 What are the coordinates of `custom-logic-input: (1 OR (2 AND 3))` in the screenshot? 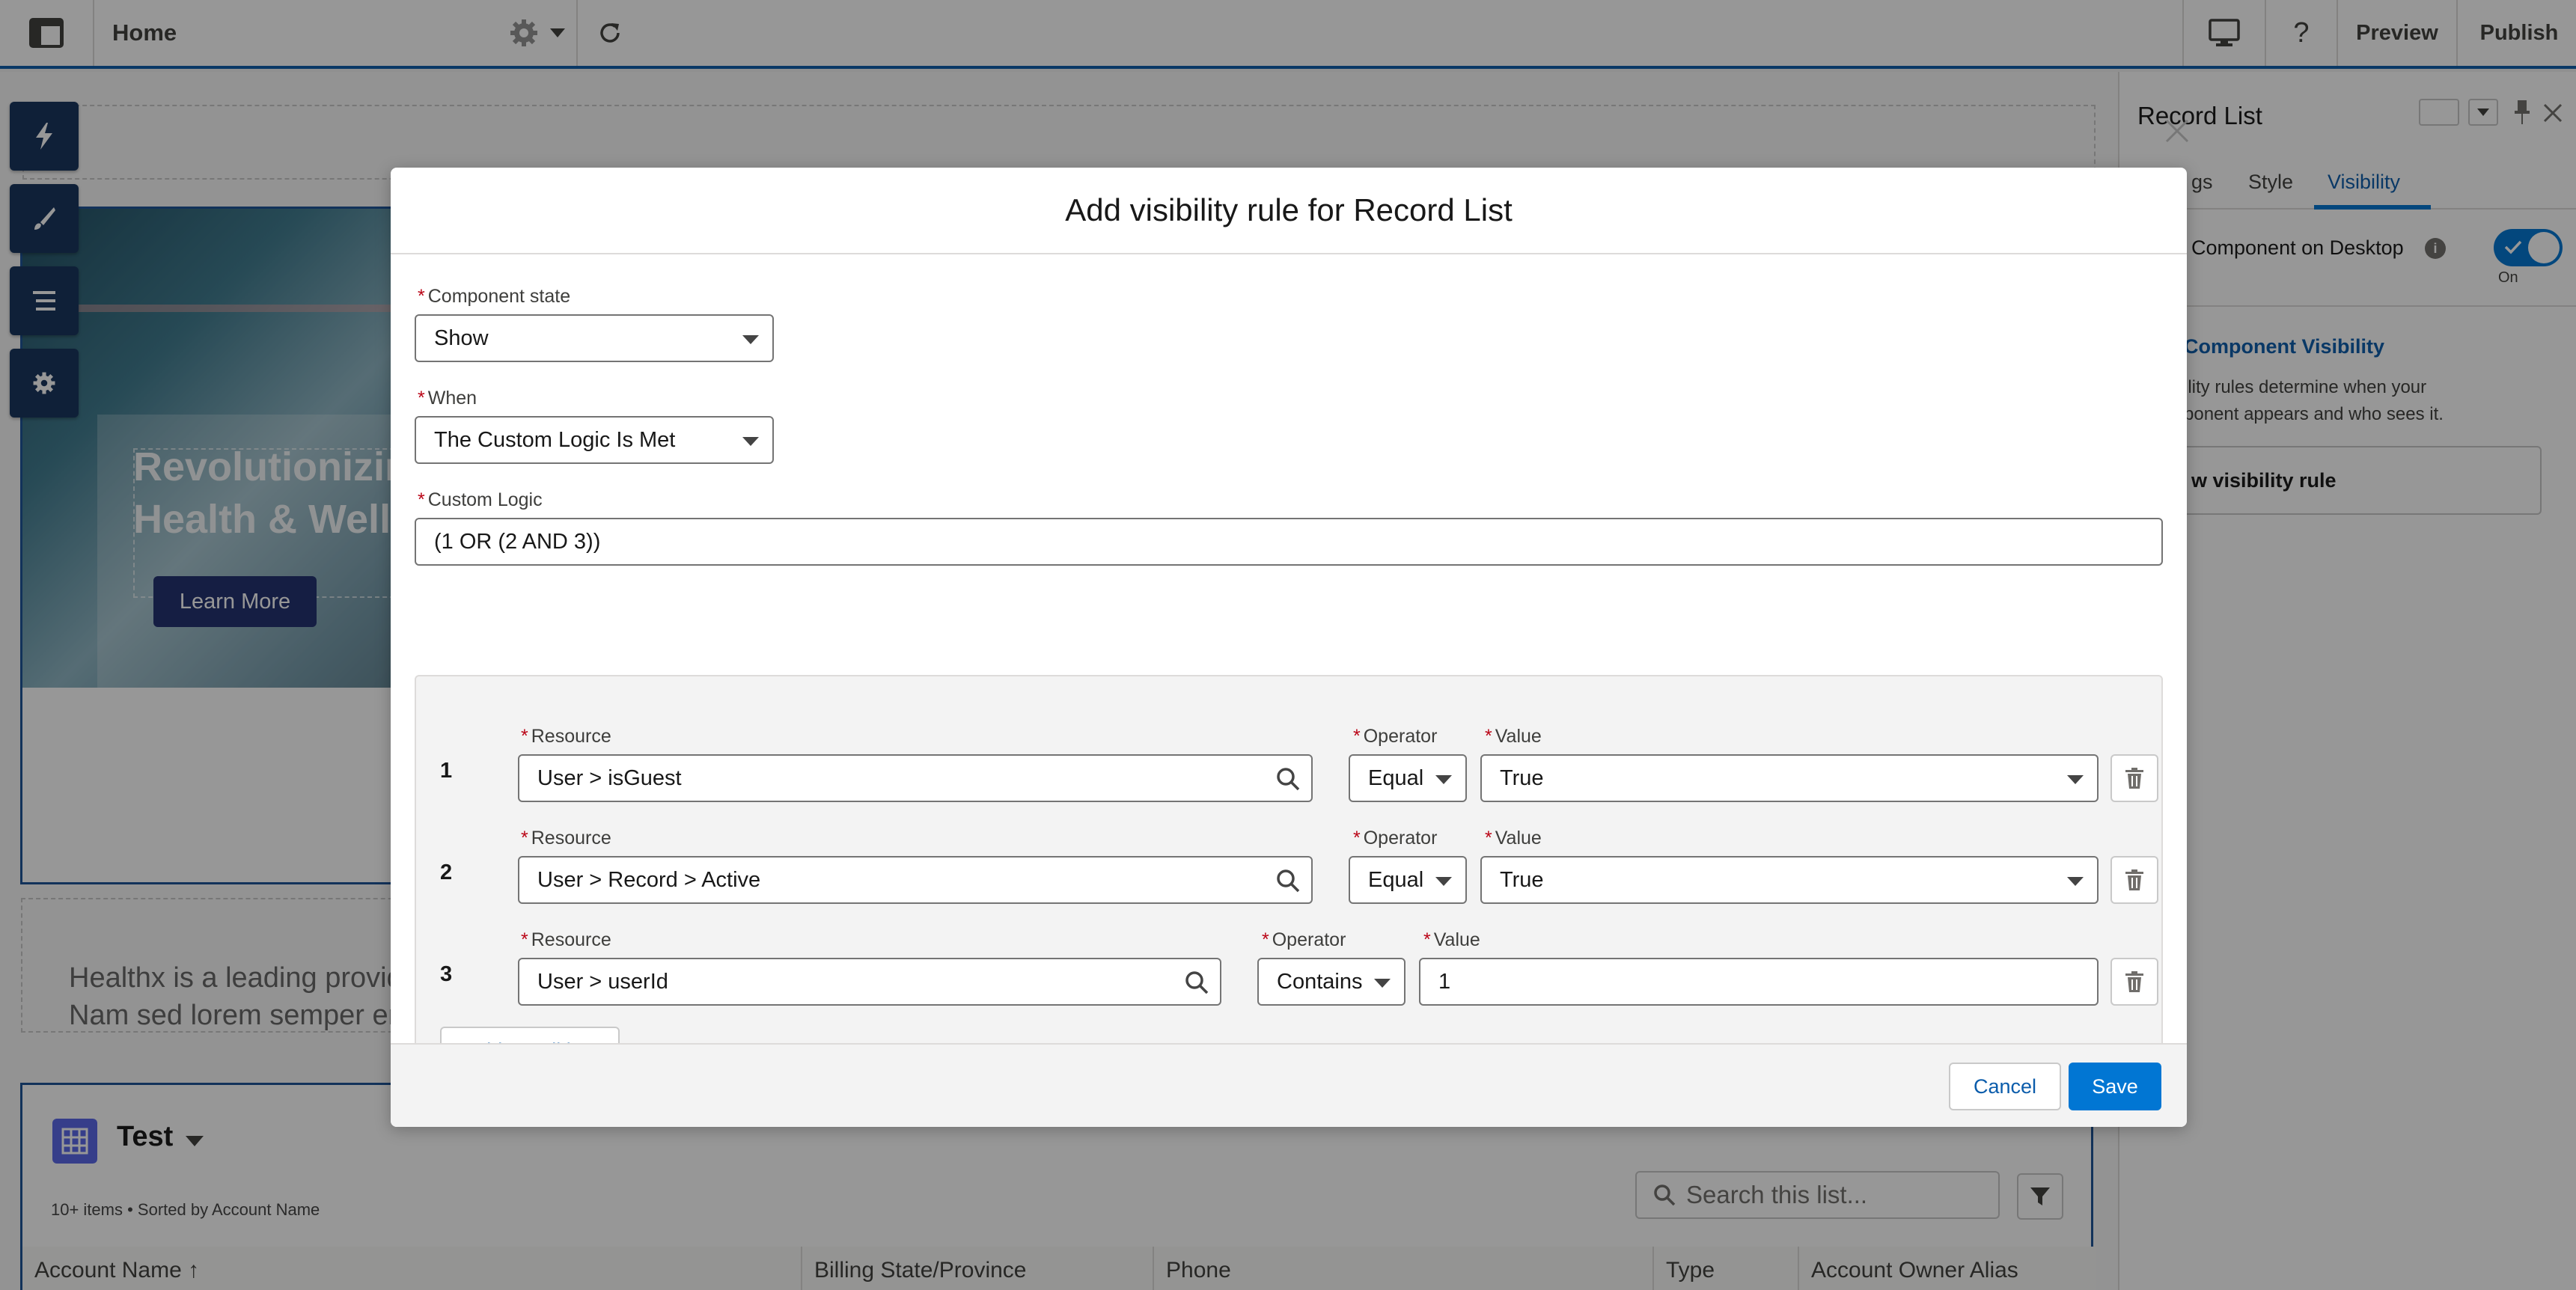 It's located at (1289, 542).